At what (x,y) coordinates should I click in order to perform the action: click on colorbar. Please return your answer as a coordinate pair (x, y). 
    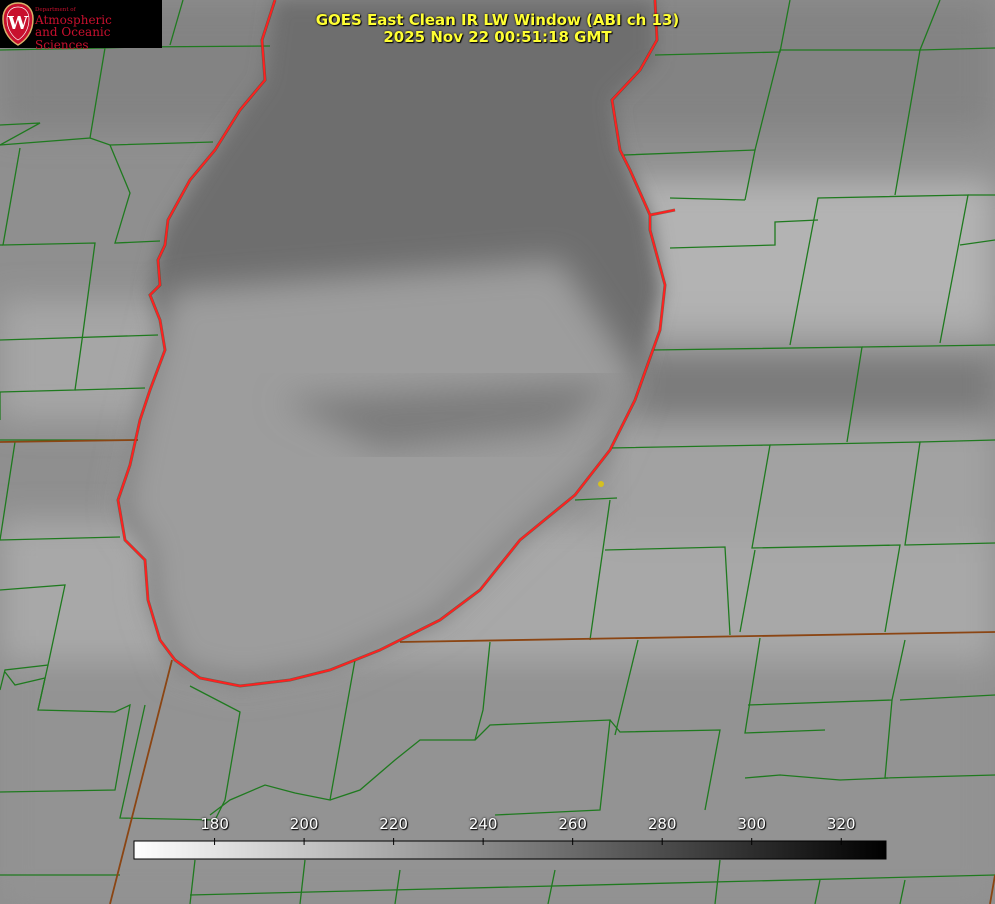
    Looking at the image, I should click on (510, 849).